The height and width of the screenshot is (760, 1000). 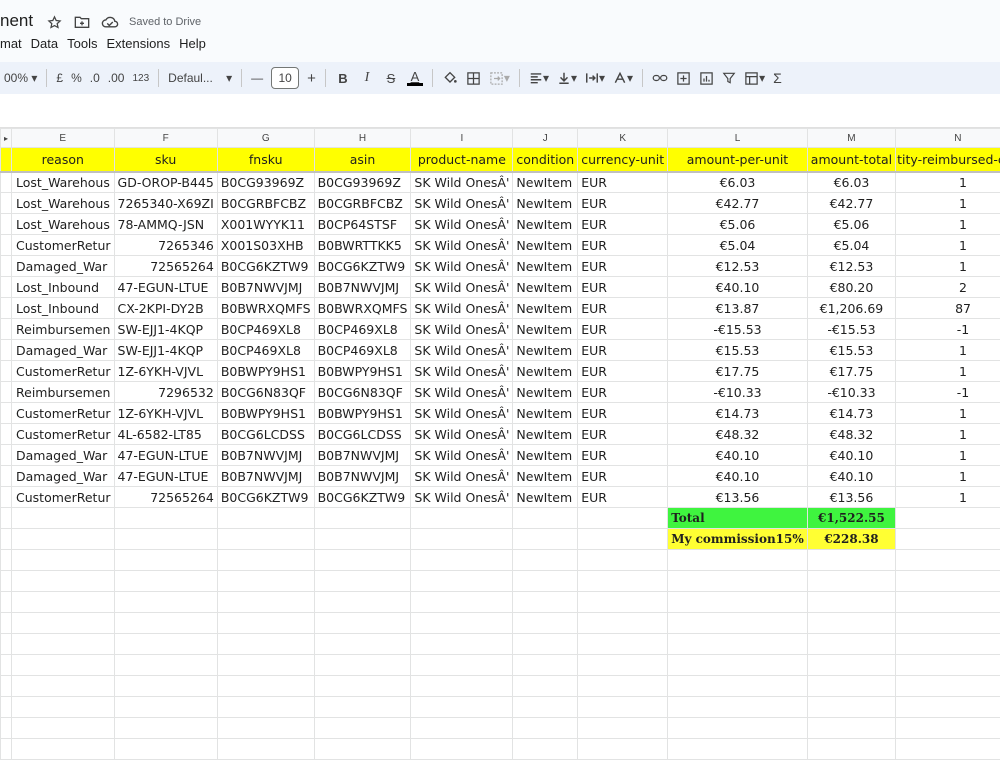 I want to click on decrease-decimal-button: .0, so click(x=95, y=78).